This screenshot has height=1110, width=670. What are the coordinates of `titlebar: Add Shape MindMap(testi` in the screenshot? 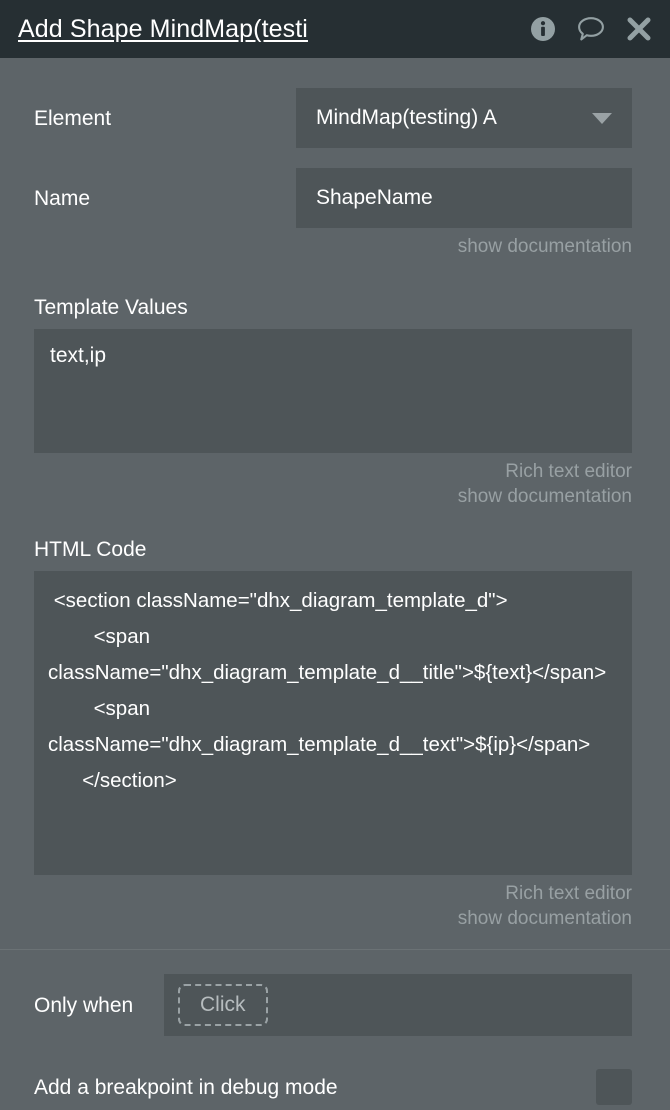 It's located at (335, 29).